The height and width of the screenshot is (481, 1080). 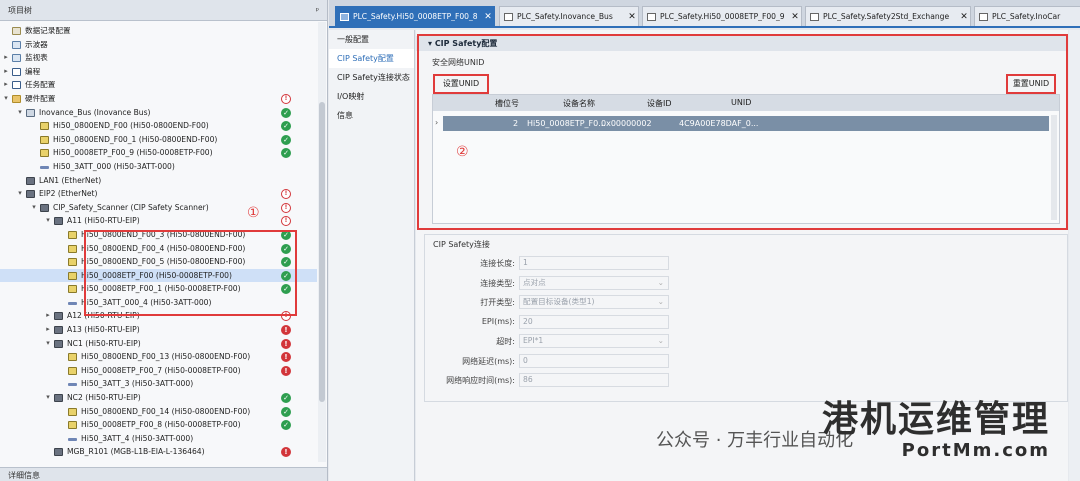 What do you see at coordinates (158, 181) in the screenshot?
I see `tree-item: LAN1 (EtherNet)` at bounding box center [158, 181].